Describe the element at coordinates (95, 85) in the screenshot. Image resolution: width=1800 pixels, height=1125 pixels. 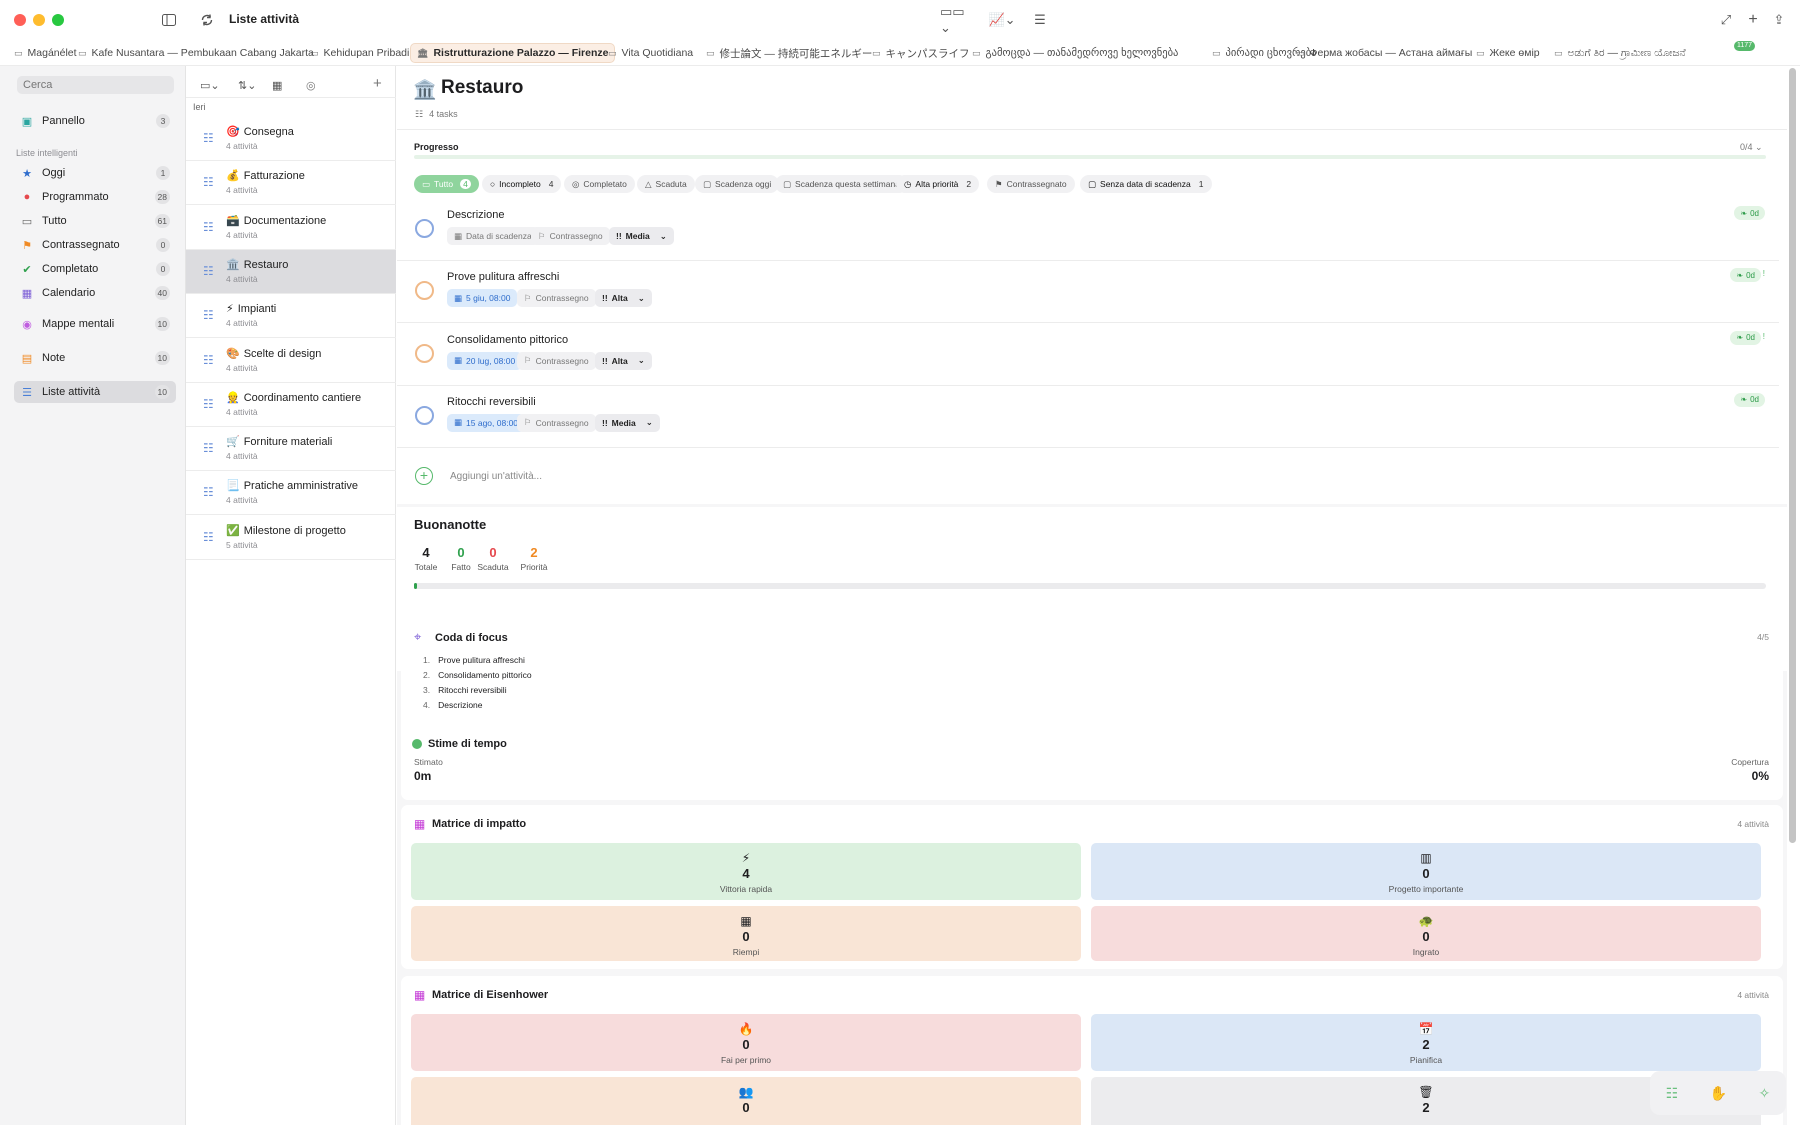
I see `search-input` at that location.